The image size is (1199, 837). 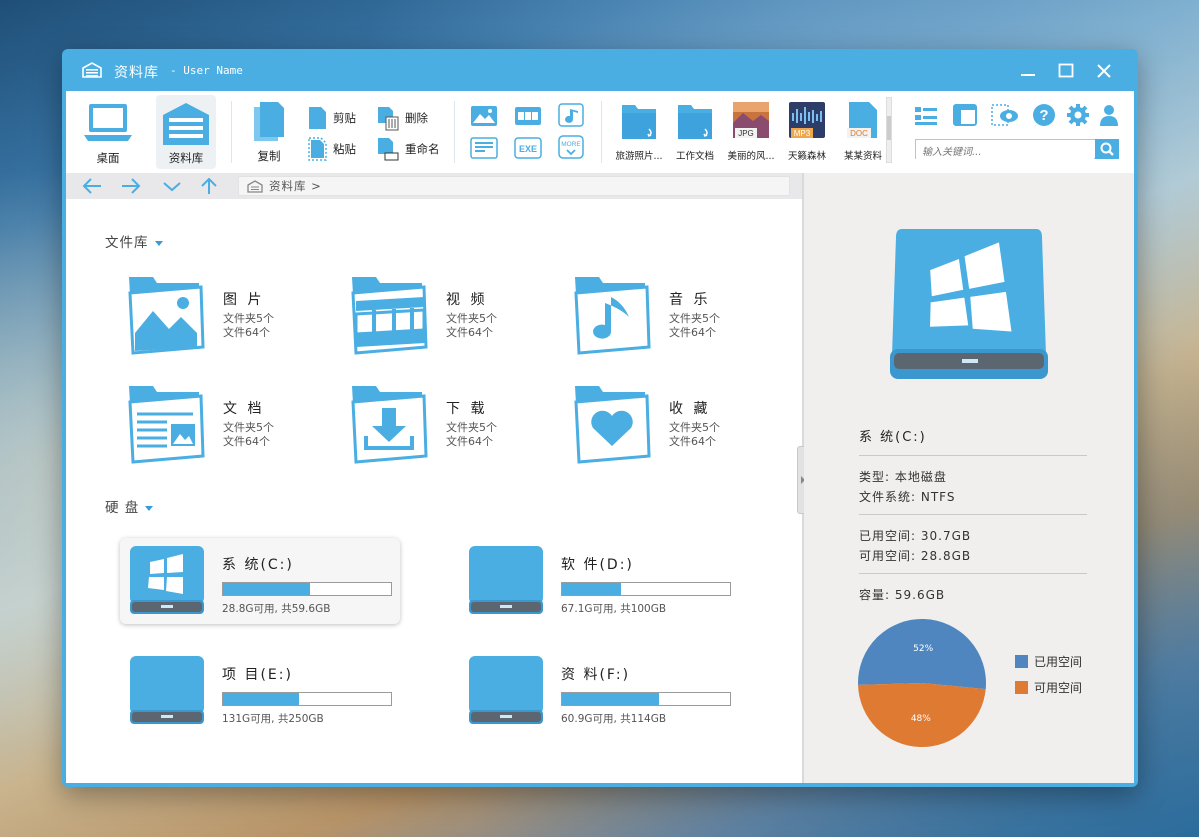 I want to click on search-button, so click(x=1107, y=149).